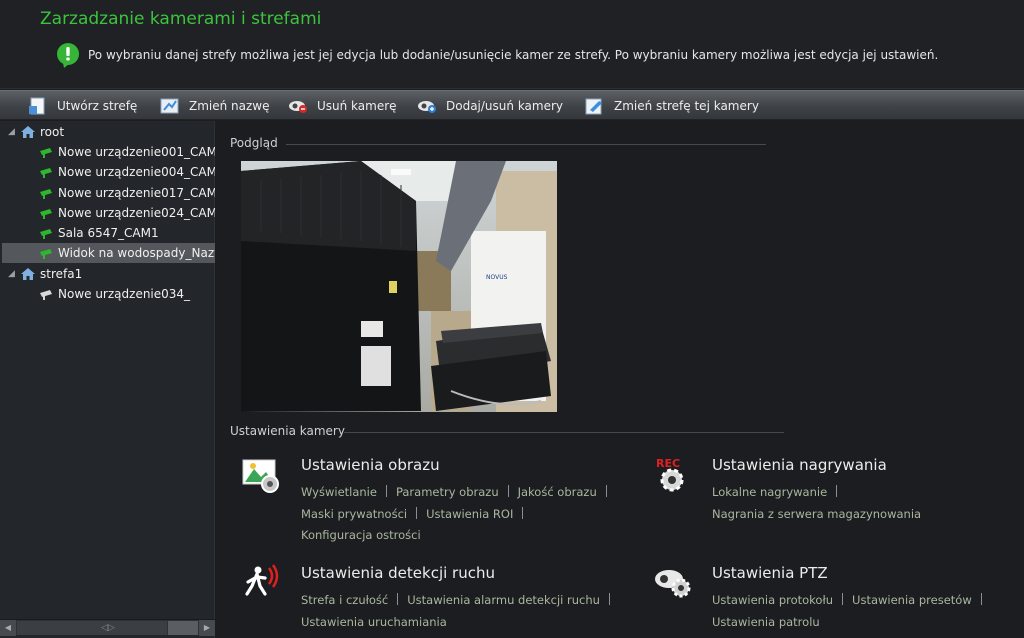 The width and height of the screenshot is (1024, 638). I want to click on image-settings-icon, so click(260, 476).